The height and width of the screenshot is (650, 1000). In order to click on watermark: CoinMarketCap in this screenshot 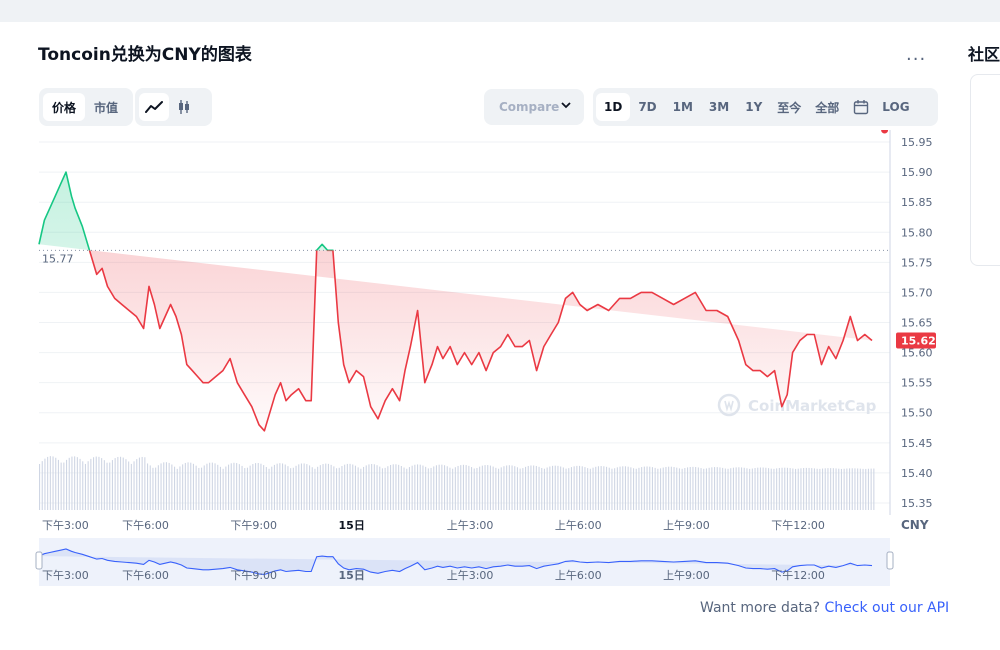, I will do `click(797, 405)`.